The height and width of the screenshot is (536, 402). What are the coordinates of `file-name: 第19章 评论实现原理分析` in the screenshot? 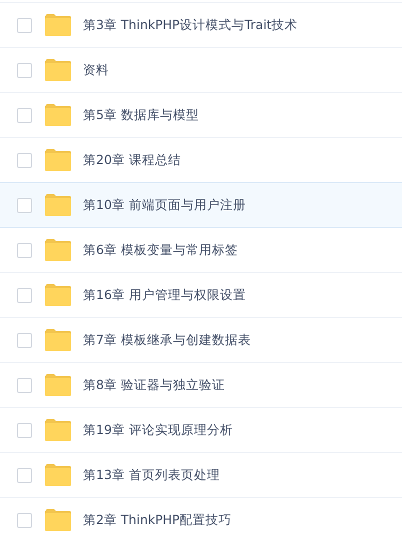 It's located at (158, 430).